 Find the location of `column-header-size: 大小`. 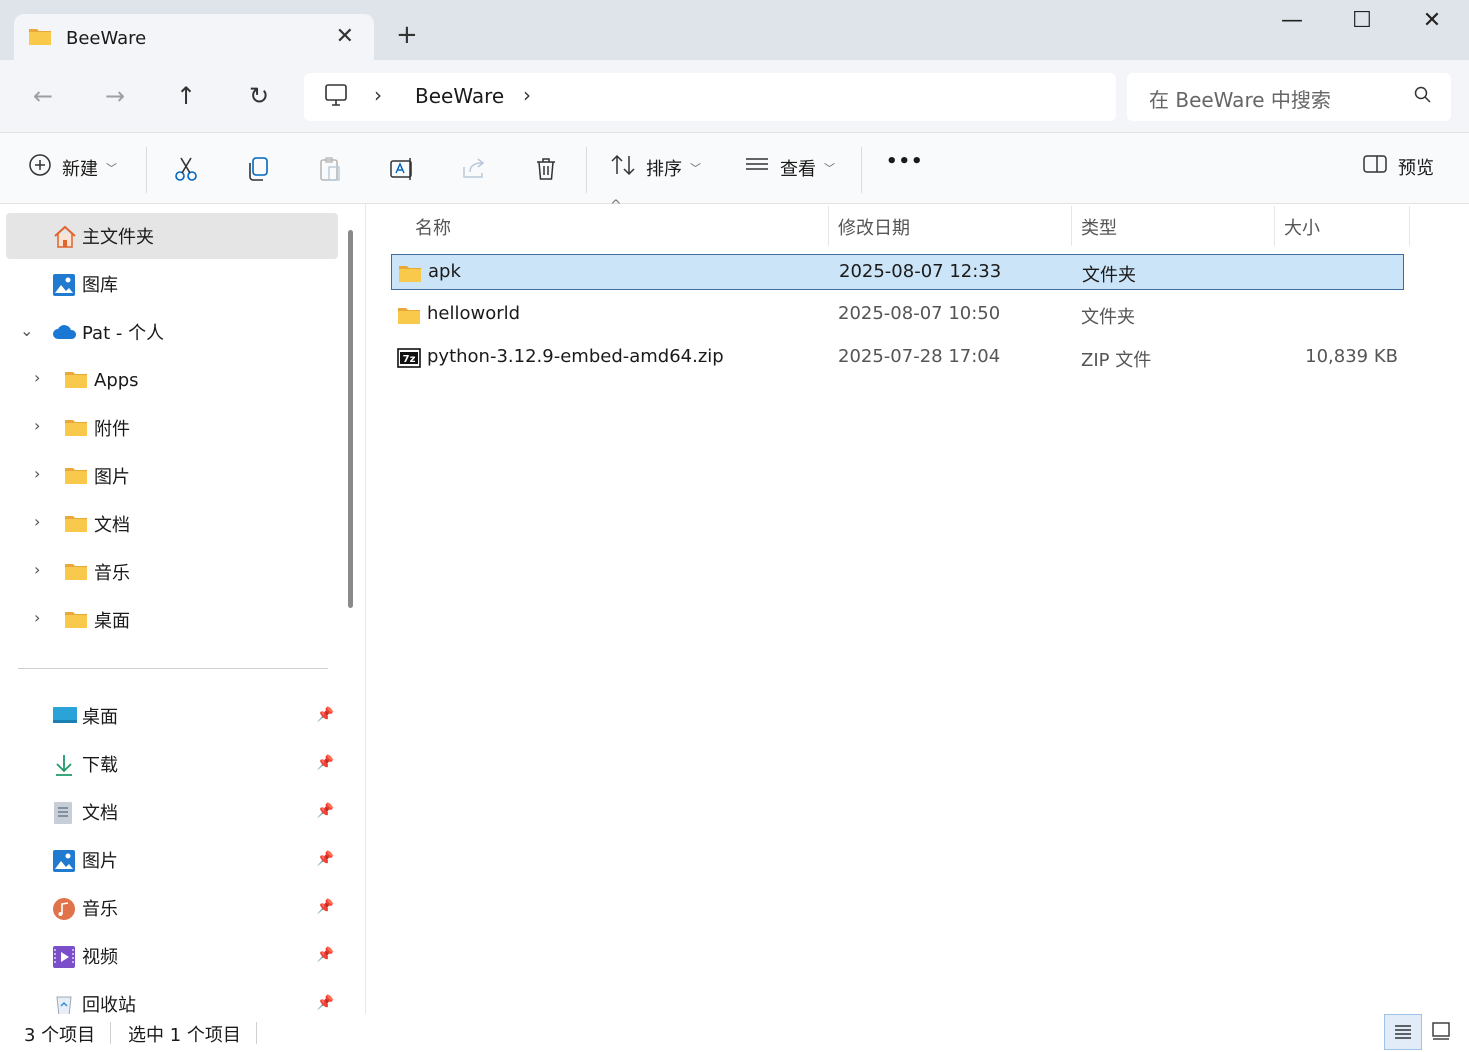

column-header-size: 大小 is located at coordinates (1302, 227).